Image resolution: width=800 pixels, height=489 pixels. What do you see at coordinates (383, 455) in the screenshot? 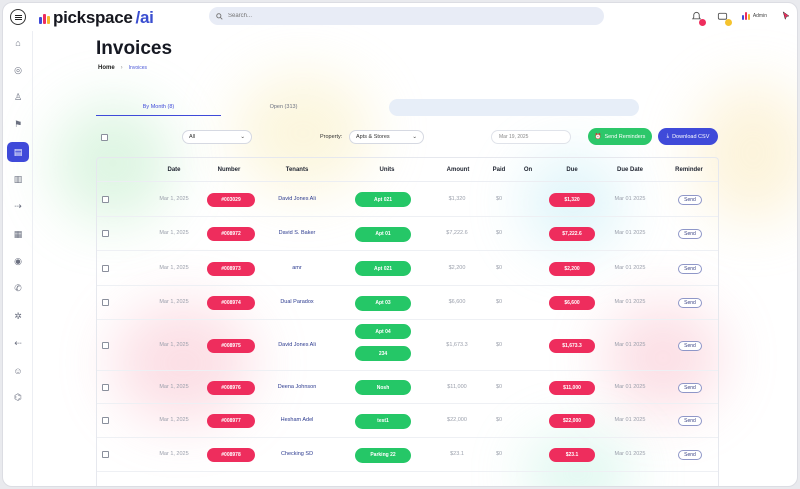
I see `unit-badge: Parking 22` at bounding box center [383, 455].